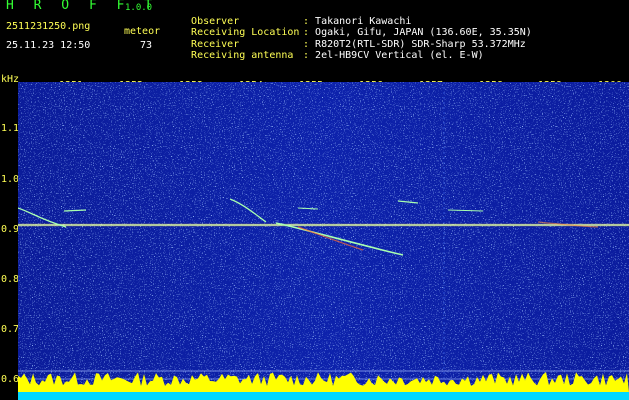 This screenshot has width=629, height=400. Describe the element at coordinates (146, 45) in the screenshot. I see `meteor-count: 73` at that location.